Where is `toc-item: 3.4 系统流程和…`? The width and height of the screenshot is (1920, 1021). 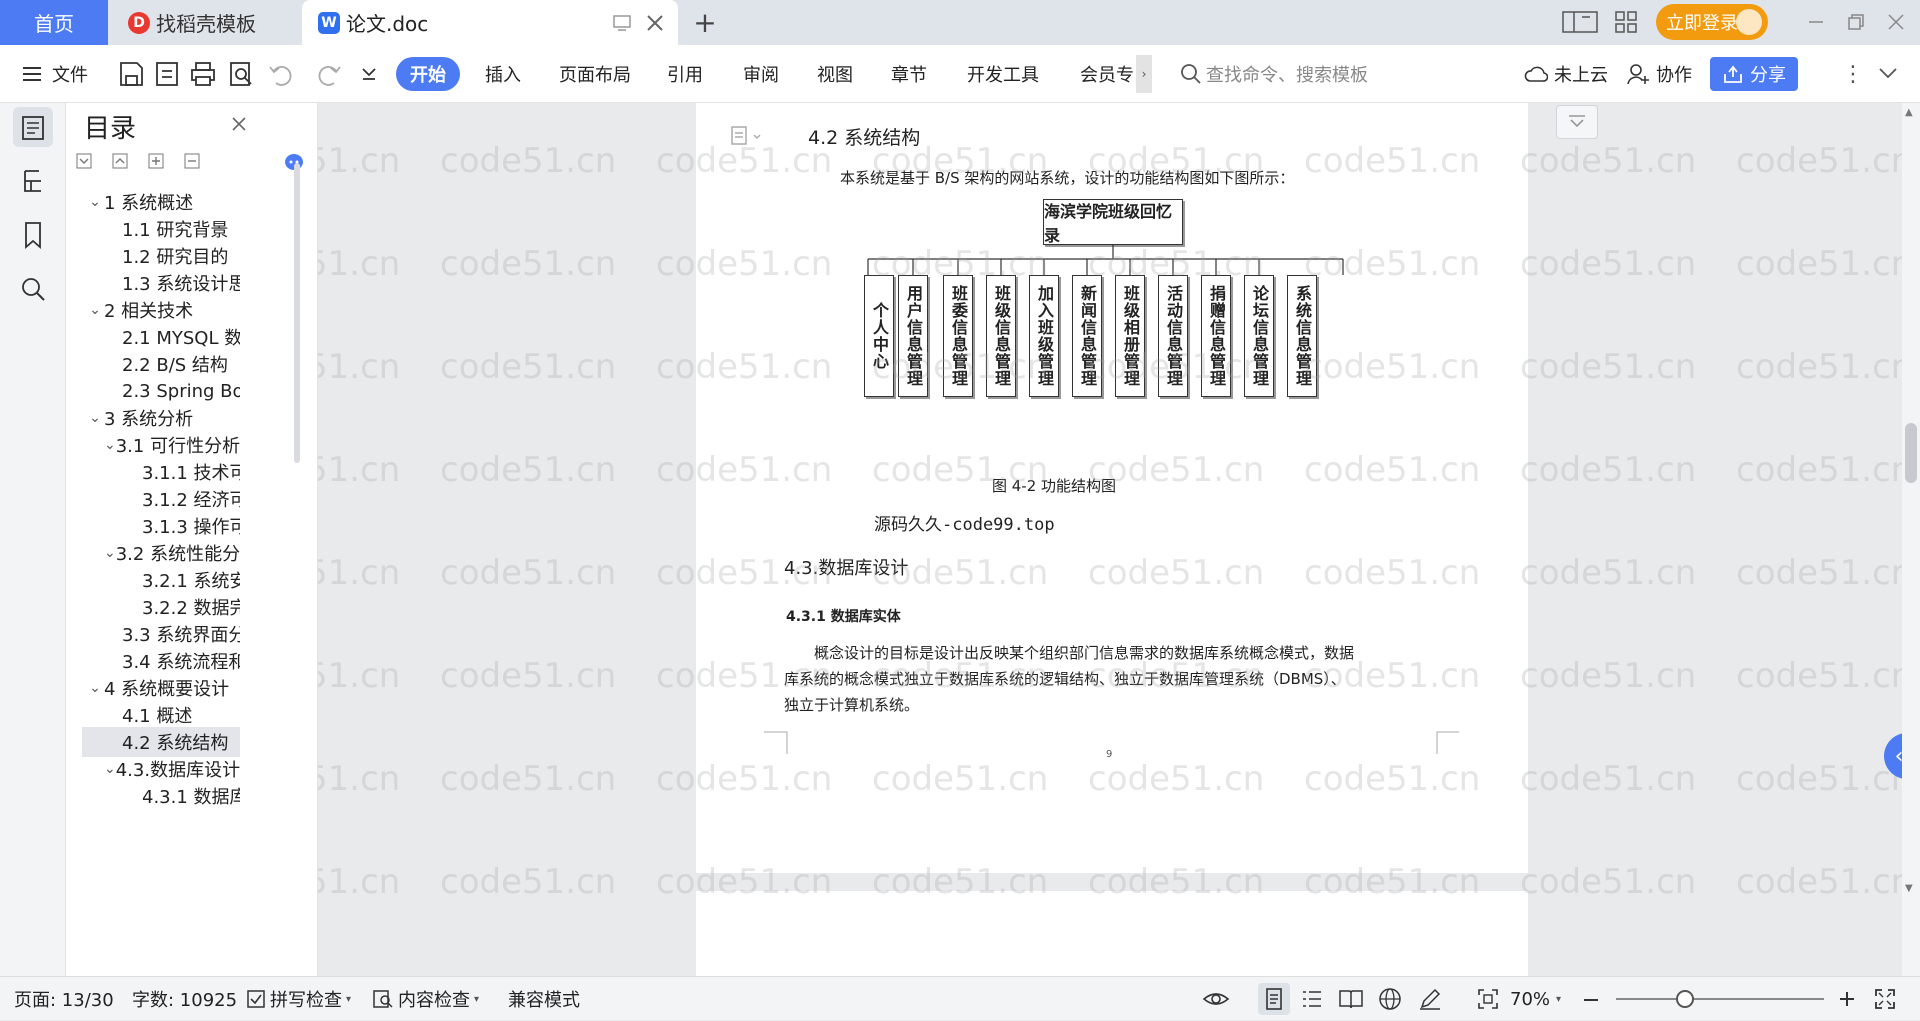
toc-item: 3.4 系统流程和… is located at coordinates (161, 661).